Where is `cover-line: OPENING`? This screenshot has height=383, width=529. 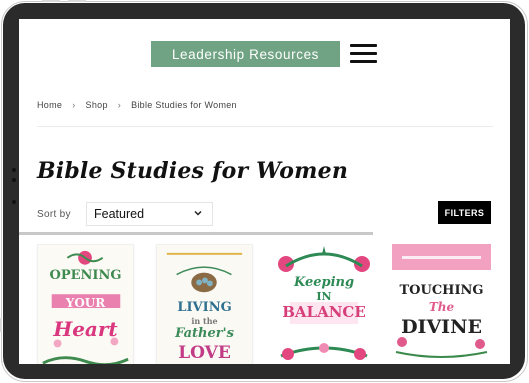
cover-line: OPENING is located at coordinates (85, 275).